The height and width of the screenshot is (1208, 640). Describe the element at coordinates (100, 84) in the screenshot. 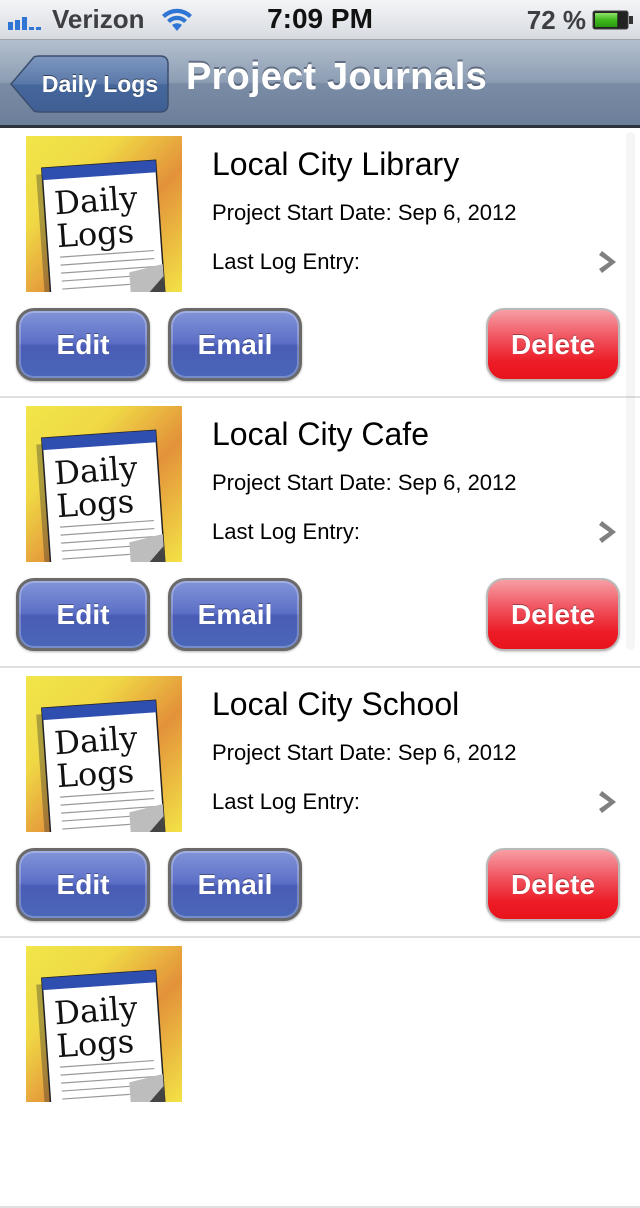

I see `back-button-label: Daily Logs` at that location.